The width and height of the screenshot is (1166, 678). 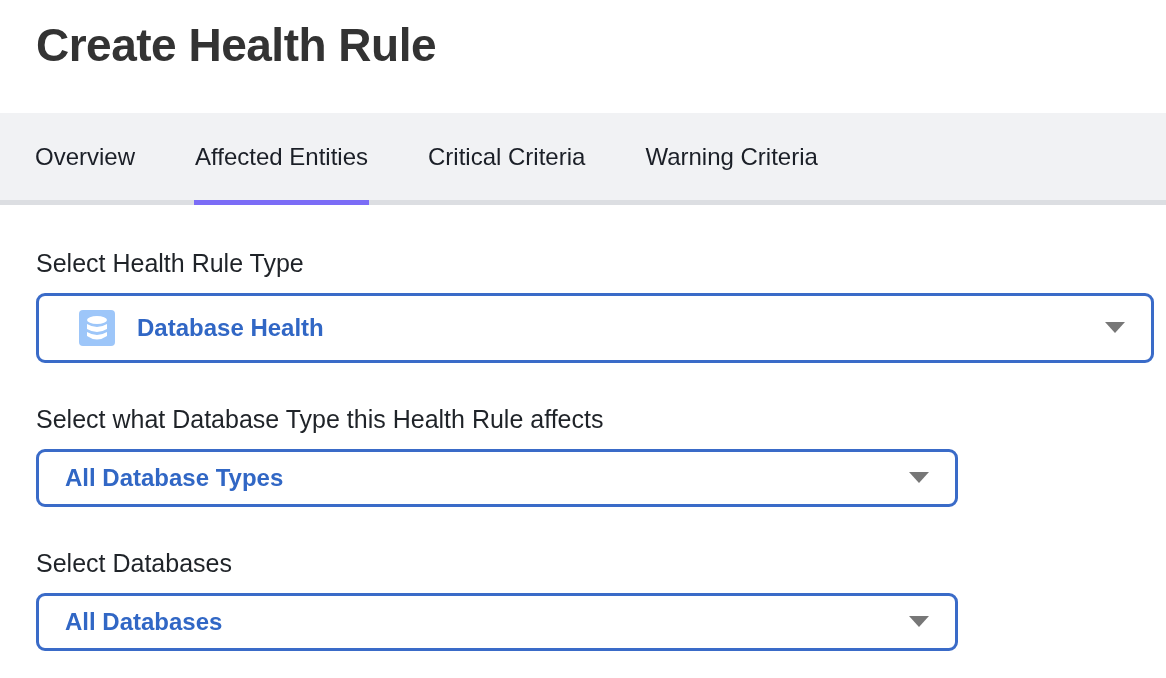 I want to click on tab: Overview, so click(x=85, y=159).